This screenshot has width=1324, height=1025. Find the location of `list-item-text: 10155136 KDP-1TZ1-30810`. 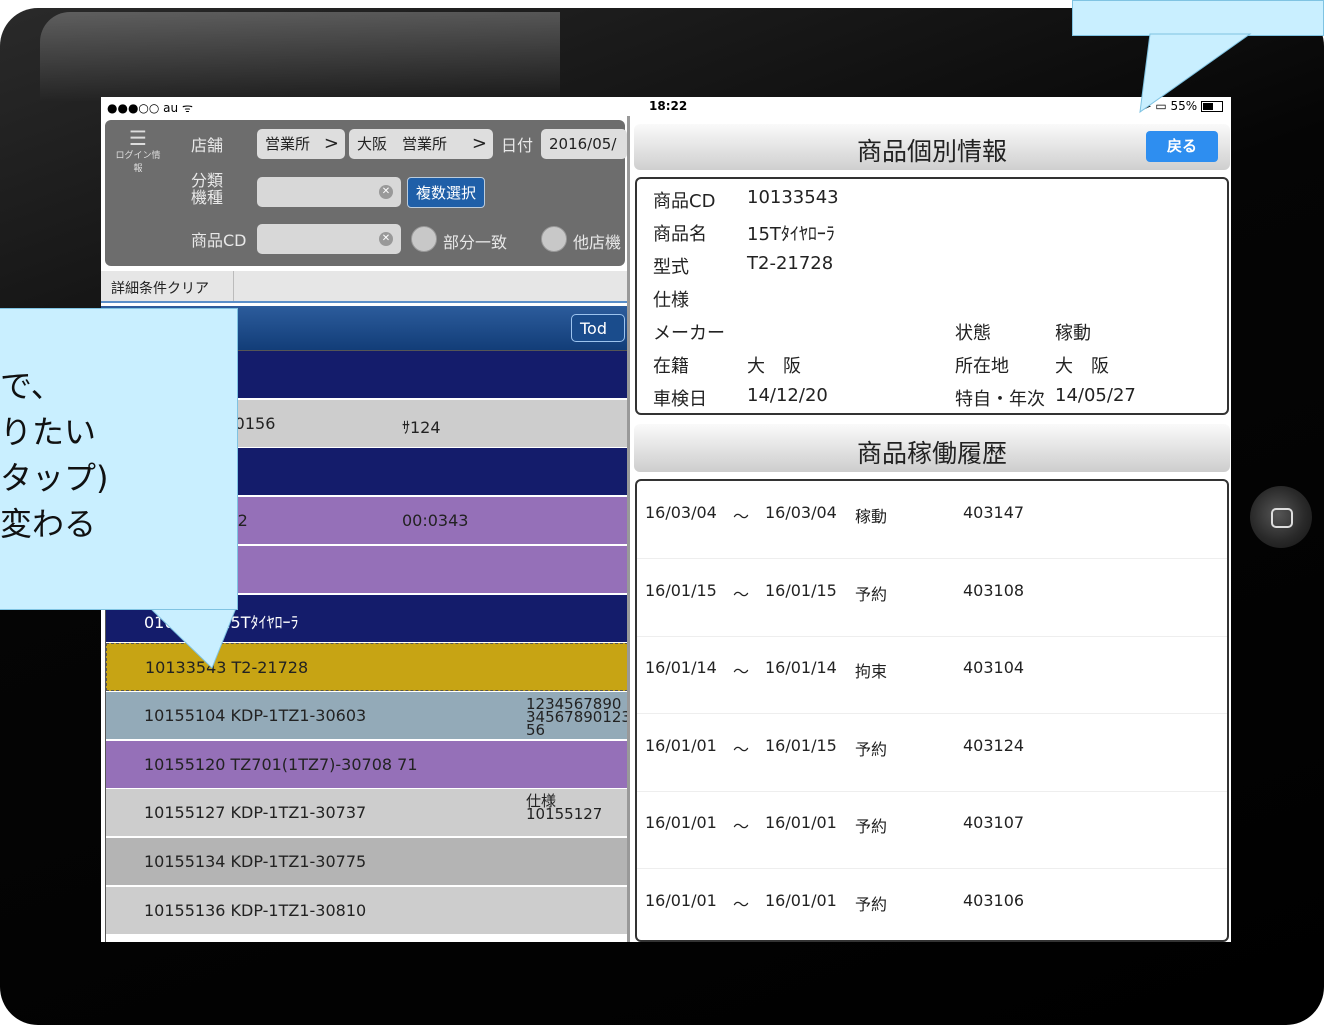

list-item-text: 10155136 KDP-1TZ1-30810 is located at coordinates (255, 910).